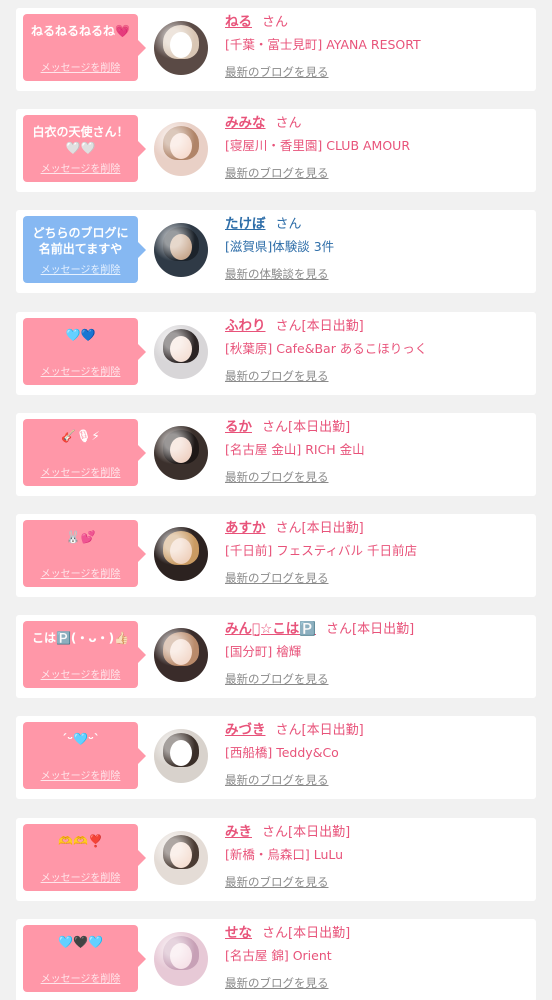 This screenshot has width=552, height=1000. Describe the element at coordinates (245, 326) in the screenshot. I see `profile-name-link: ふわり` at that location.